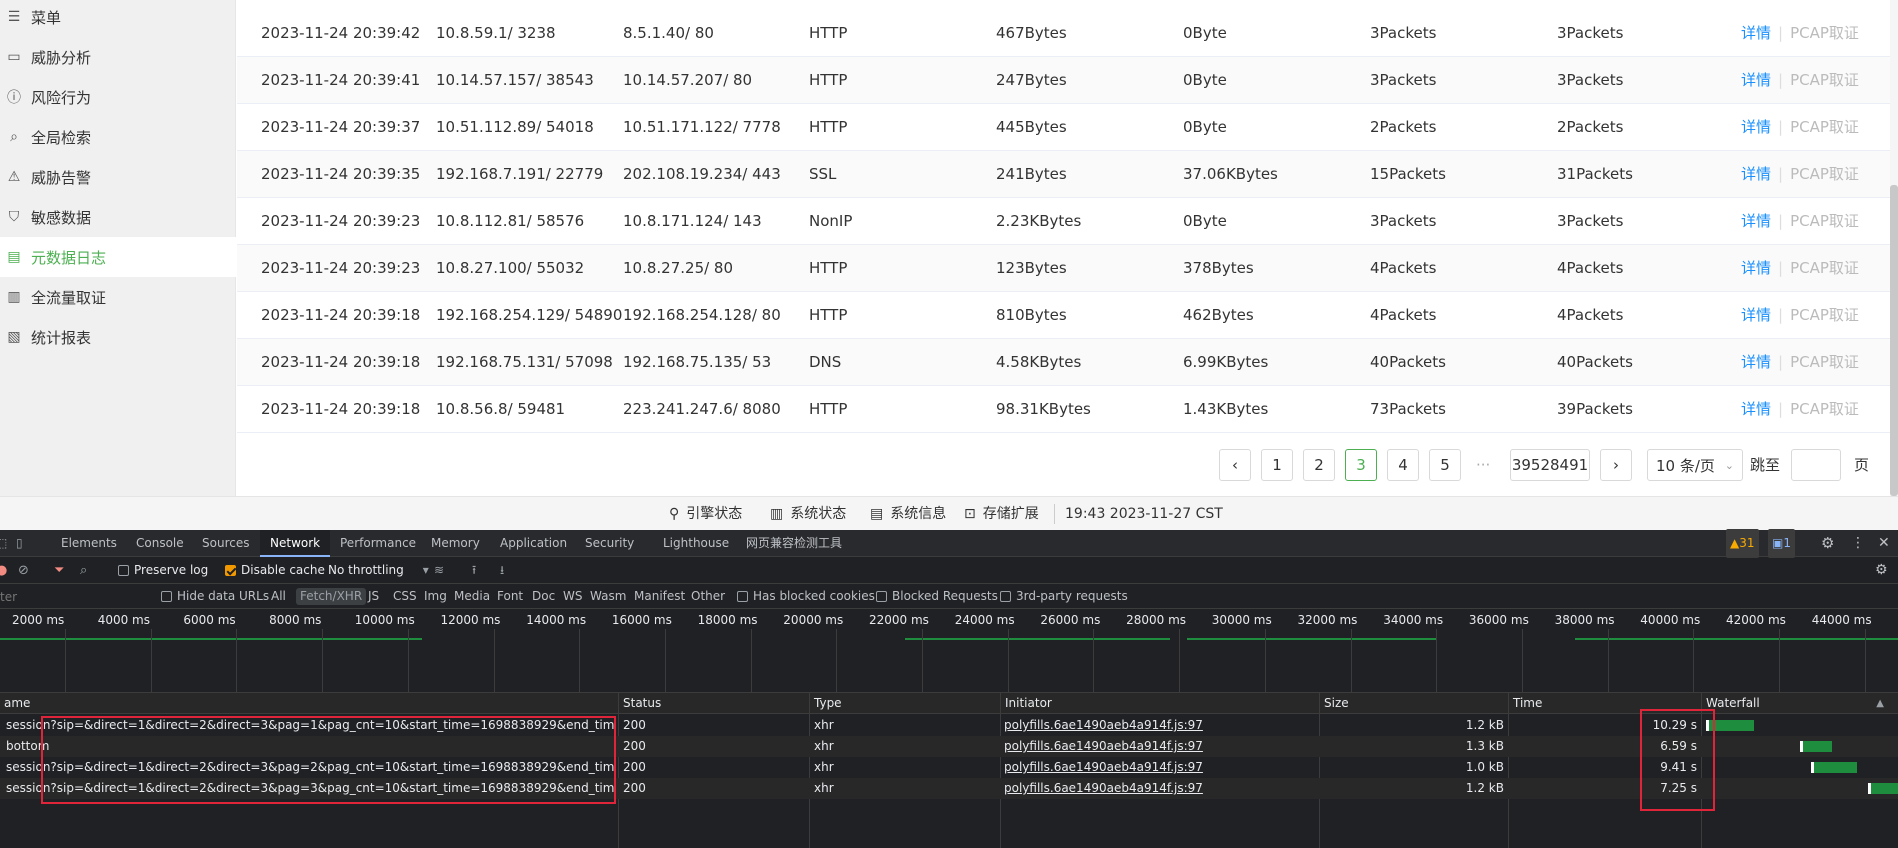 Image resolution: width=1898 pixels, height=848 pixels. I want to click on sidebar-item-full-traffic: ▥ 全流量取证, so click(118, 297).